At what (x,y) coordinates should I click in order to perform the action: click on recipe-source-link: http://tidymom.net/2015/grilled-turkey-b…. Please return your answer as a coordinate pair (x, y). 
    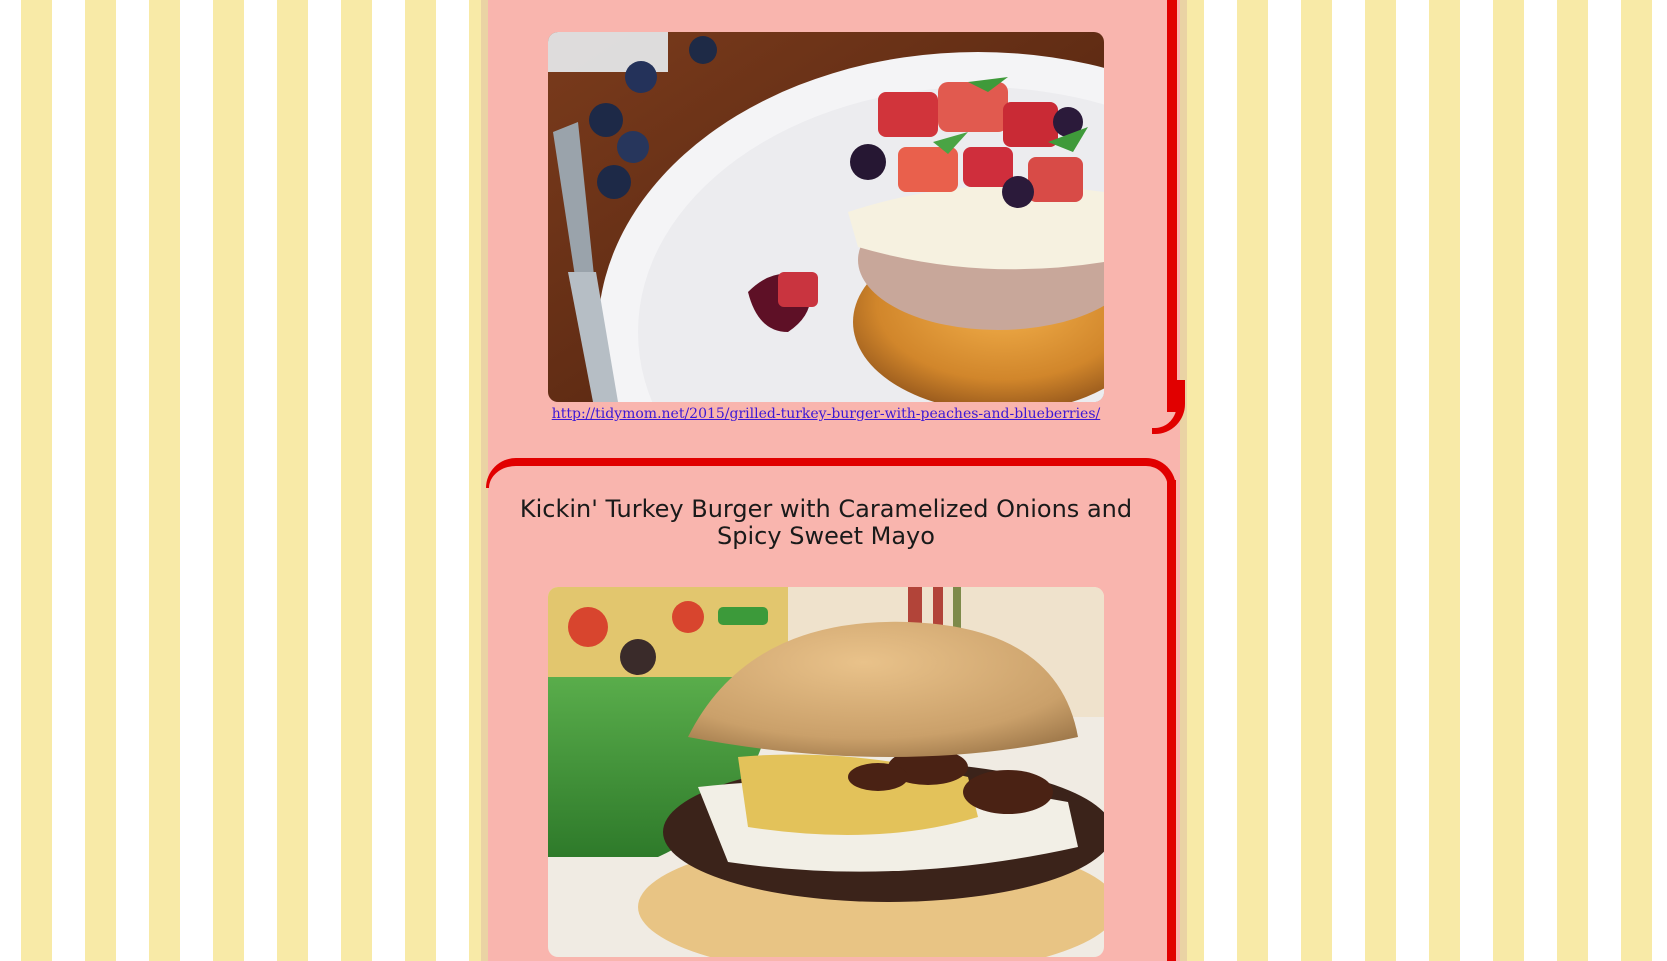
    Looking at the image, I should click on (826, 414).